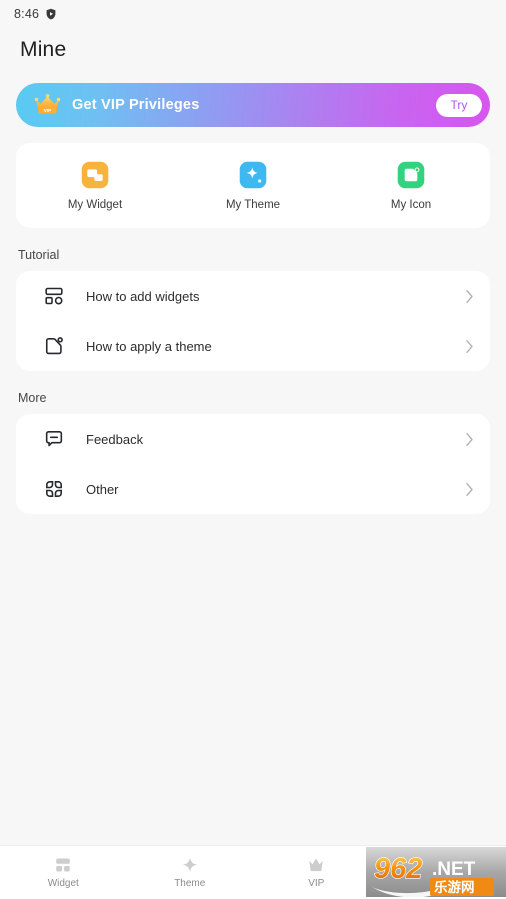  What do you see at coordinates (63, 865) in the screenshot?
I see `widget-nav-icon` at bounding box center [63, 865].